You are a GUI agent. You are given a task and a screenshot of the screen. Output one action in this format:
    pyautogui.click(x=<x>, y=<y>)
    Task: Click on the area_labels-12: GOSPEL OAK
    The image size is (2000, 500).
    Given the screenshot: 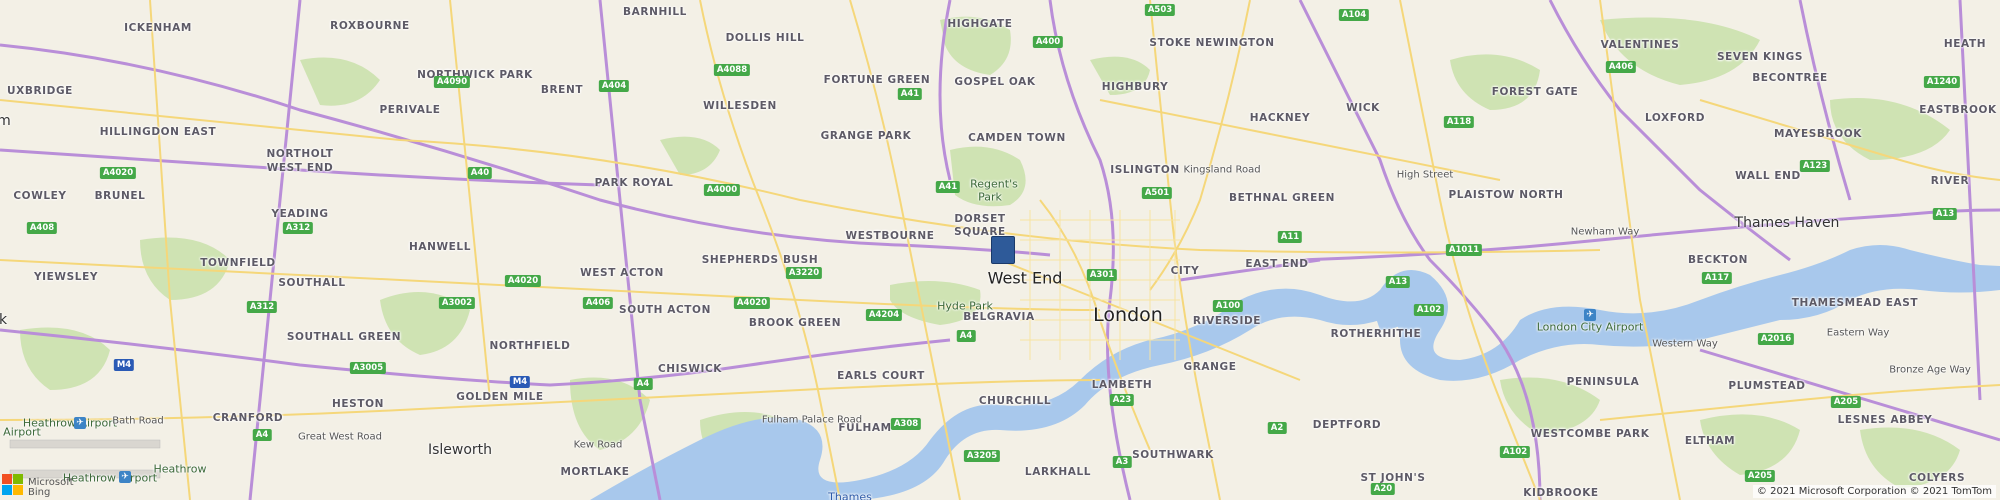 What is the action you would take?
    pyautogui.click(x=995, y=82)
    